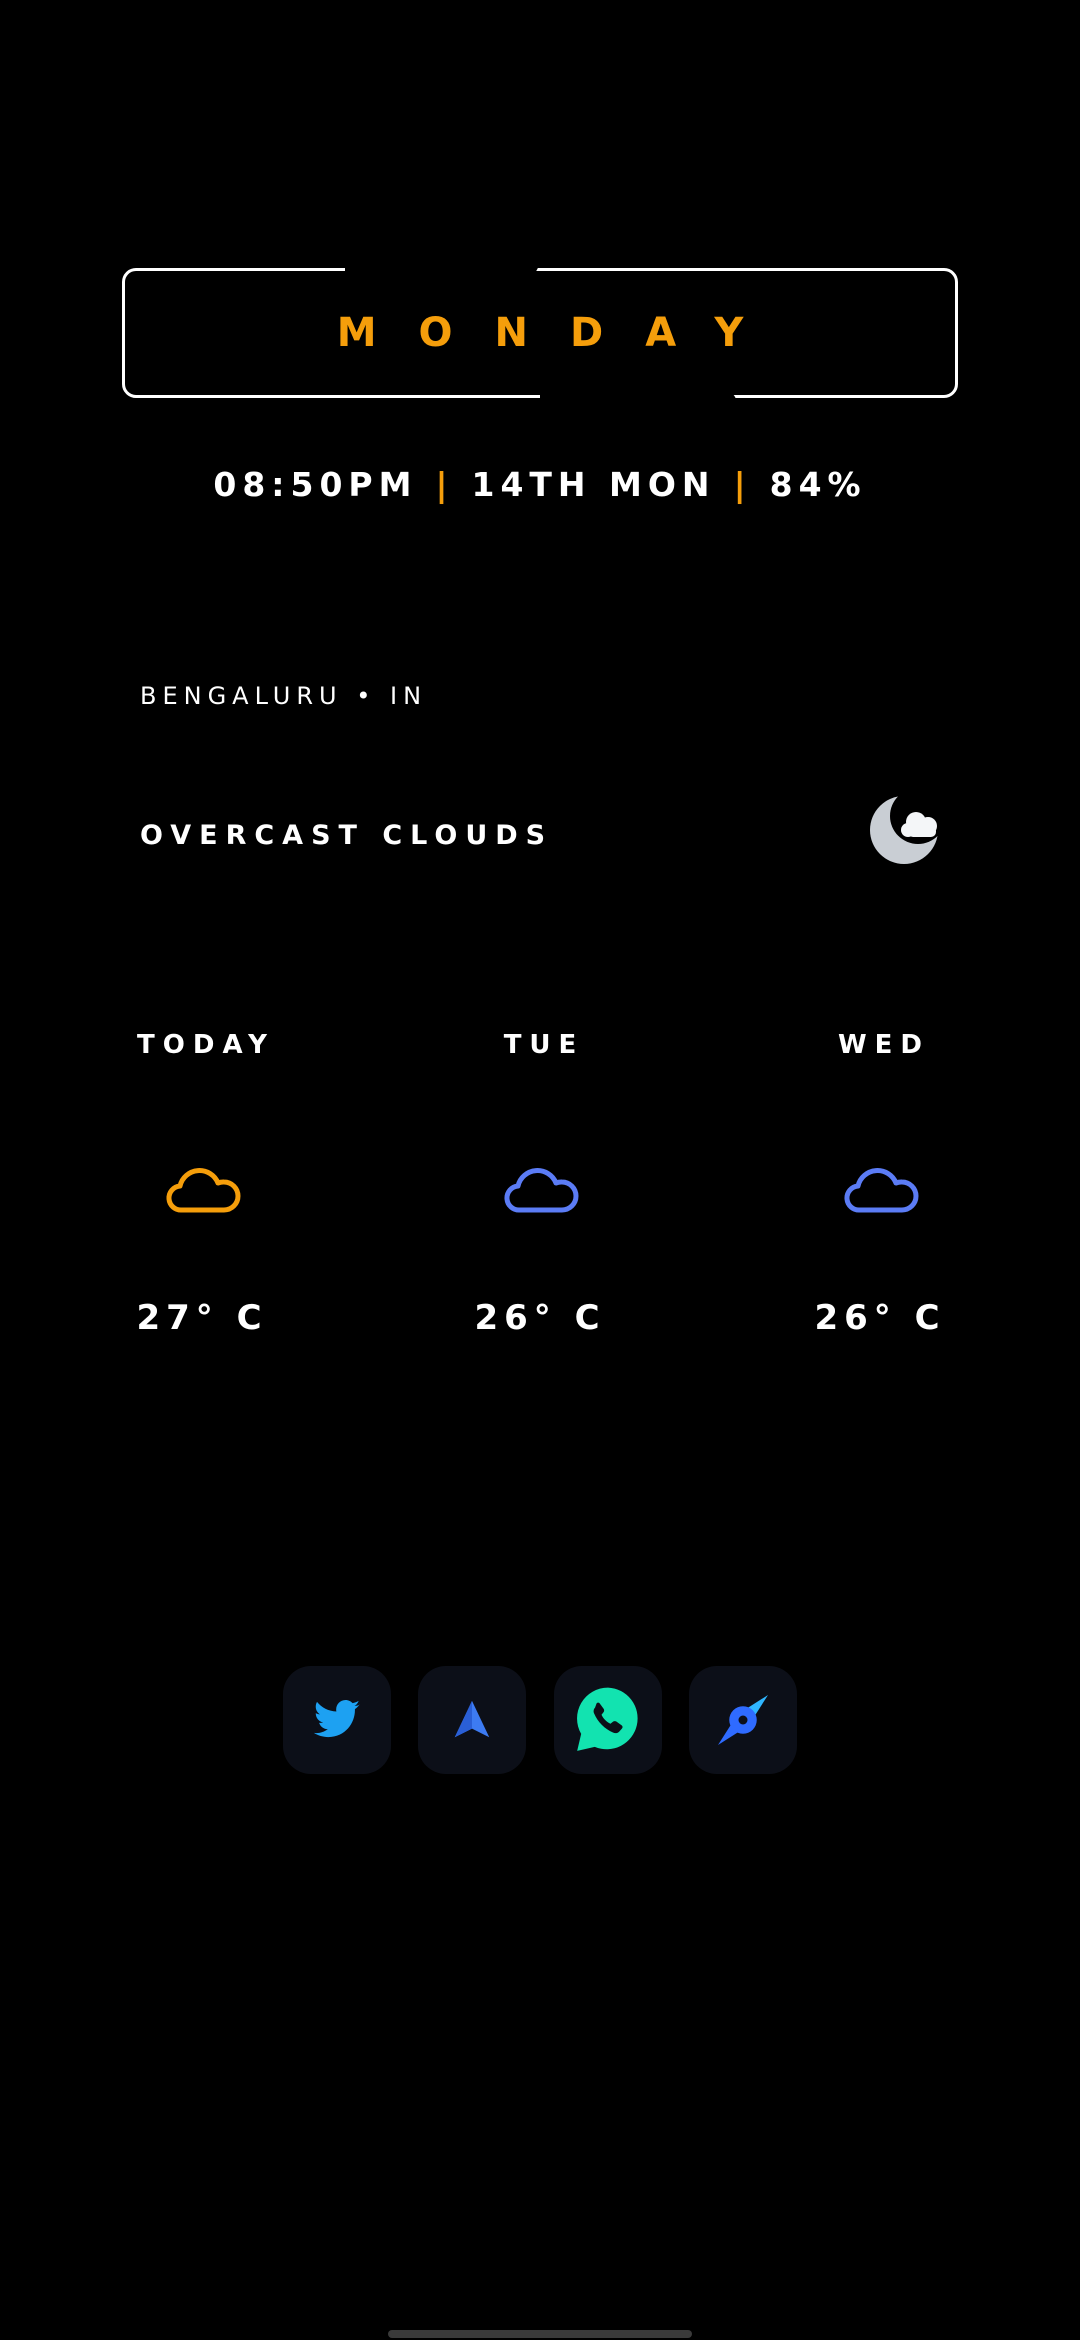 The image size is (1080, 2340). What do you see at coordinates (544, 1045) in the screenshot?
I see `forecast-day-label: TUE` at bounding box center [544, 1045].